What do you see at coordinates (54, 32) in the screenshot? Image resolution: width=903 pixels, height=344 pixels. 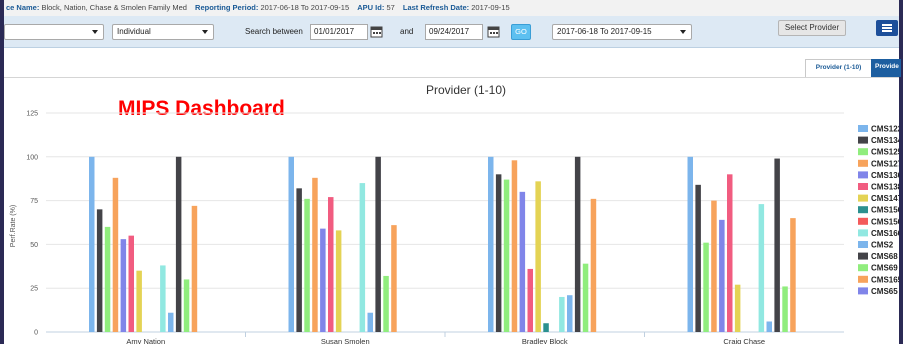 I see `practice-dropdown` at bounding box center [54, 32].